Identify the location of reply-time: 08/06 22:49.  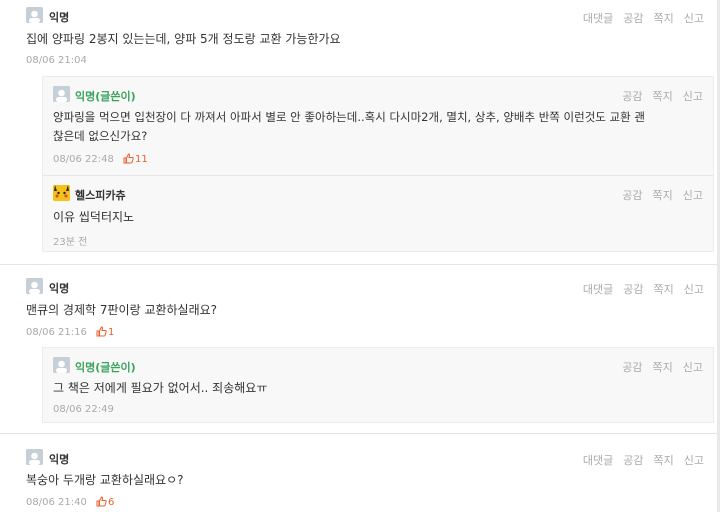
(83, 409).